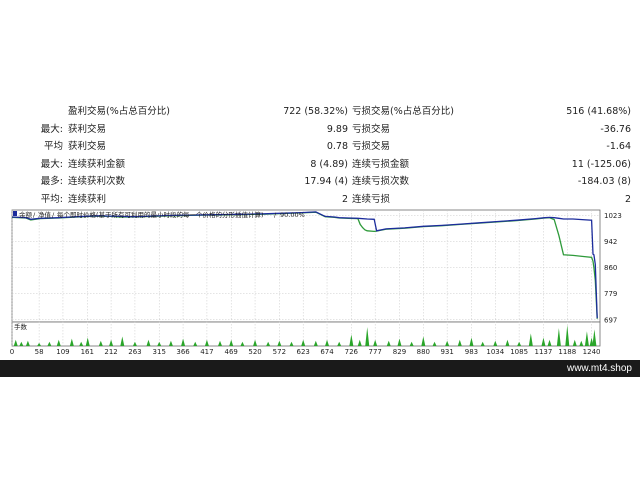 This screenshot has width=640, height=480. What do you see at coordinates (119, 111) in the screenshot?
I see `stats-label-left: 盈利交易(%占总百分比)` at bounding box center [119, 111].